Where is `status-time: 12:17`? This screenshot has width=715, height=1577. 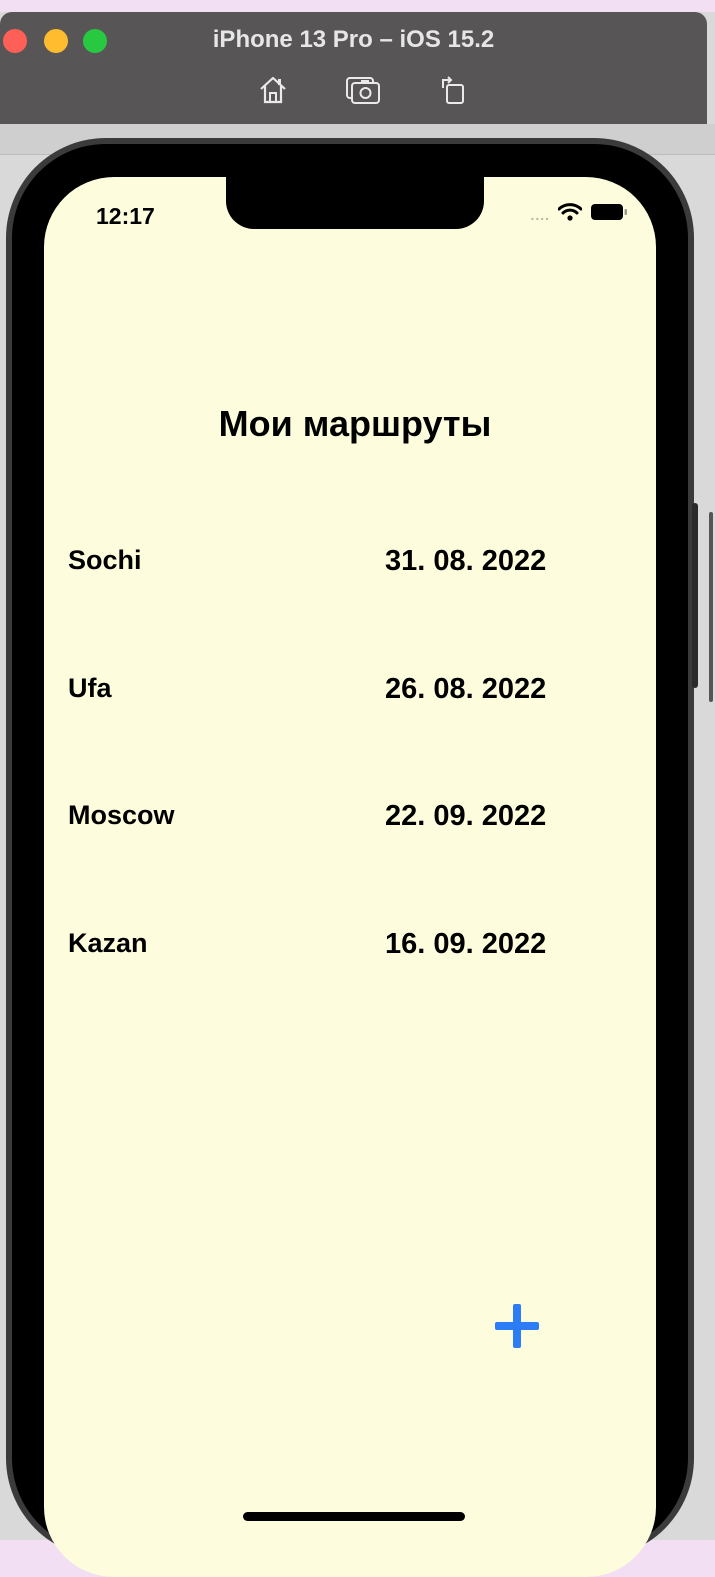
status-time: 12:17 is located at coordinates (125, 216).